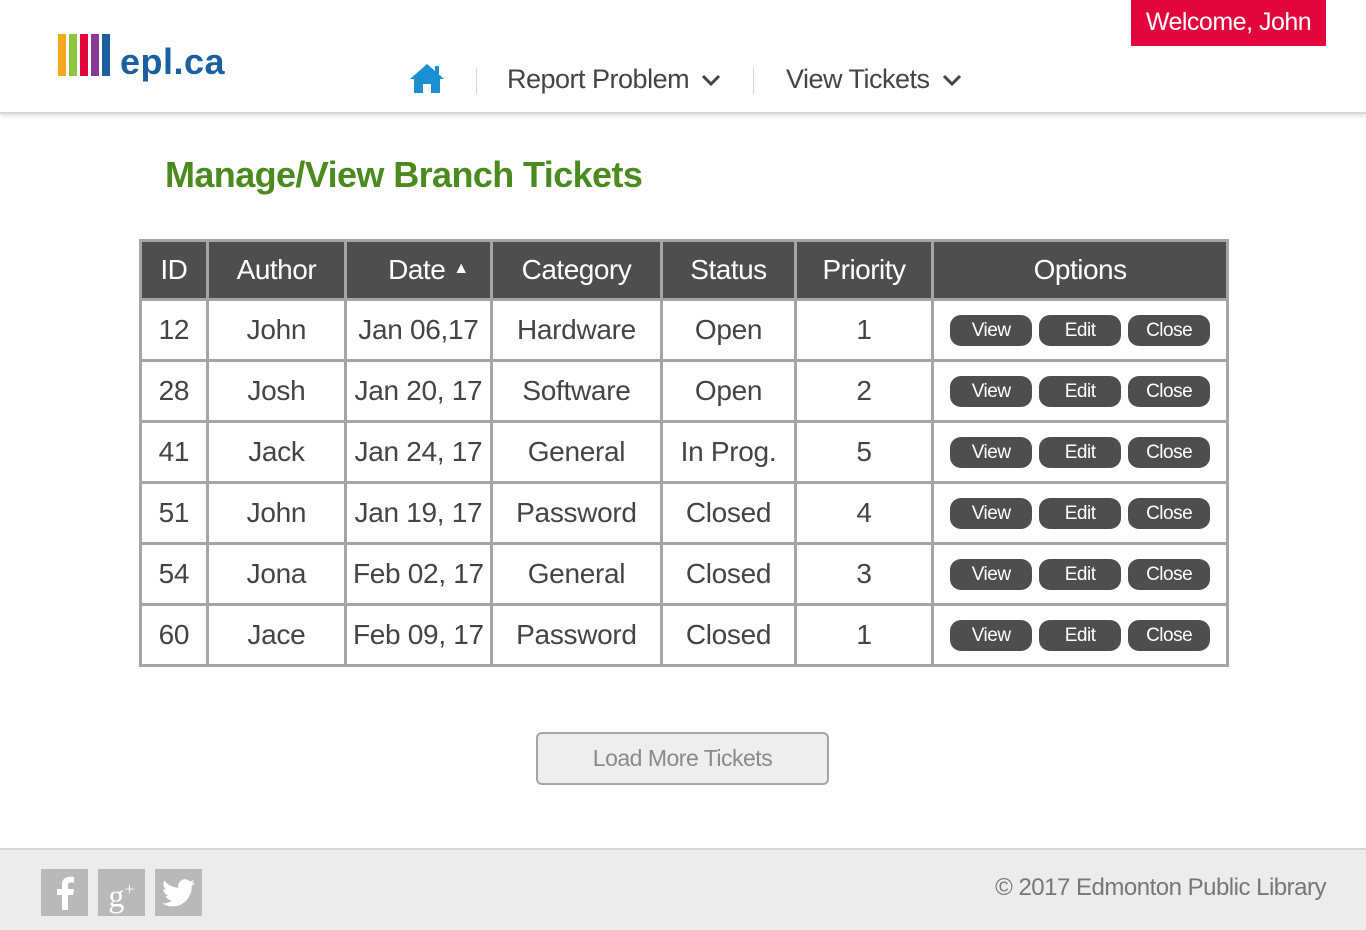 This screenshot has height=930, width=1366. I want to click on column-header-date: Date ▲, so click(418, 270).